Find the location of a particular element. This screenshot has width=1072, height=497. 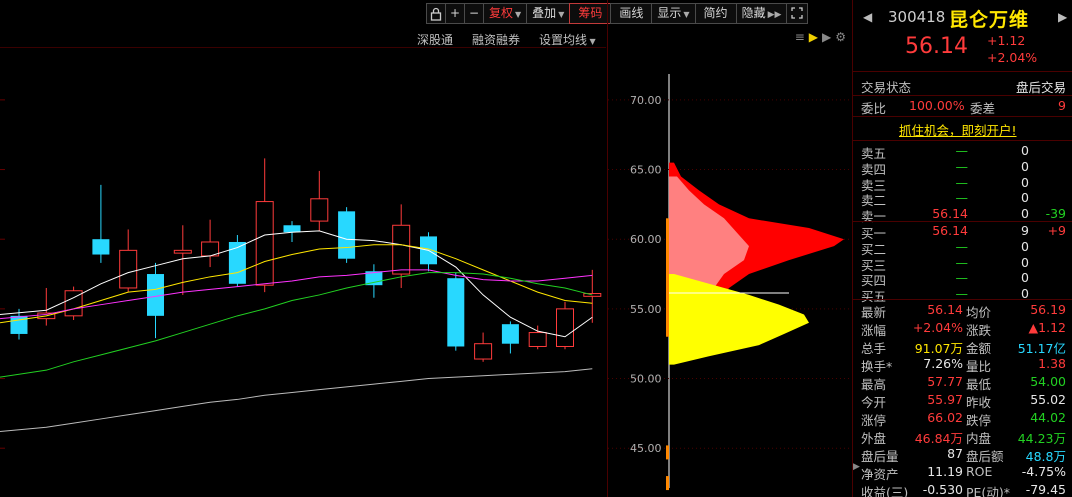

next-stock-icon: ▶ is located at coordinates (1062, 17).